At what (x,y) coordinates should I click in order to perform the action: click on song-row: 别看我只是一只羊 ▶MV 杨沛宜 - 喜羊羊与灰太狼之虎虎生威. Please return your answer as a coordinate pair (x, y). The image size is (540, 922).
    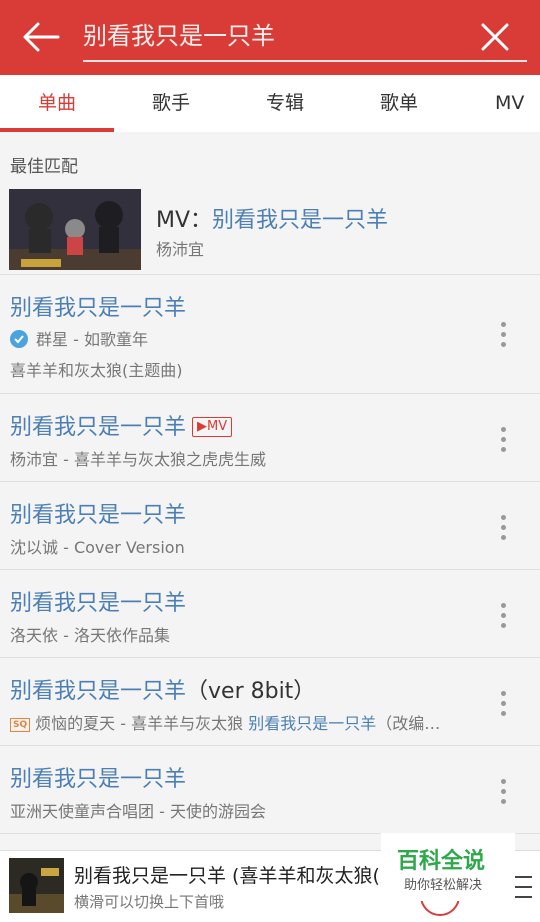
    Looking at the image, I should click on (270, 437).